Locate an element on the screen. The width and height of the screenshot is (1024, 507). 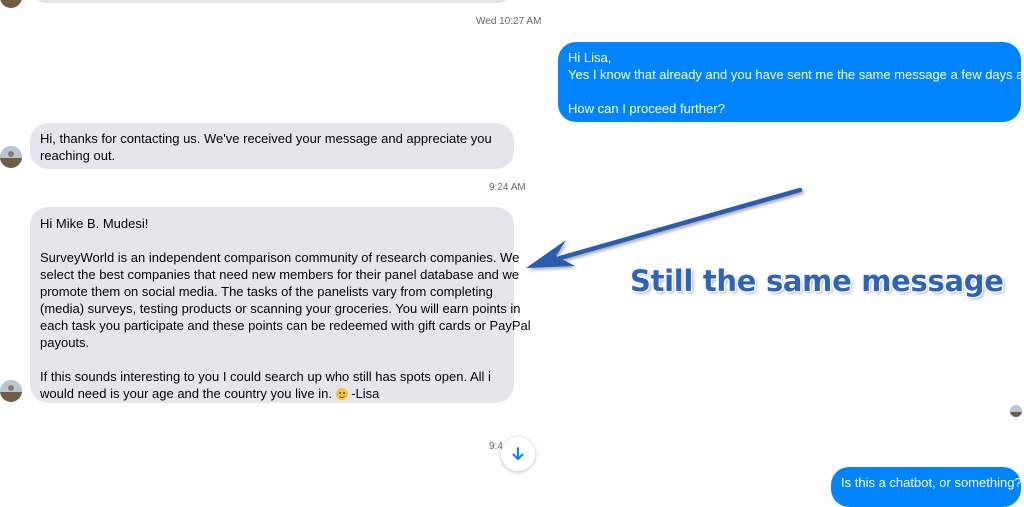
smiling-face-emoji-icon is located at coordinates (341, 394).